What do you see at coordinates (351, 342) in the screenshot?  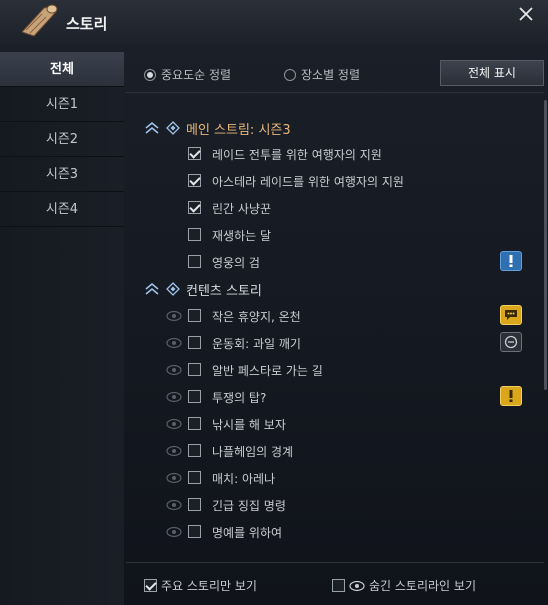 I see `story-row: 운동회: 과일 깨기` at bounding box center [351, 342].